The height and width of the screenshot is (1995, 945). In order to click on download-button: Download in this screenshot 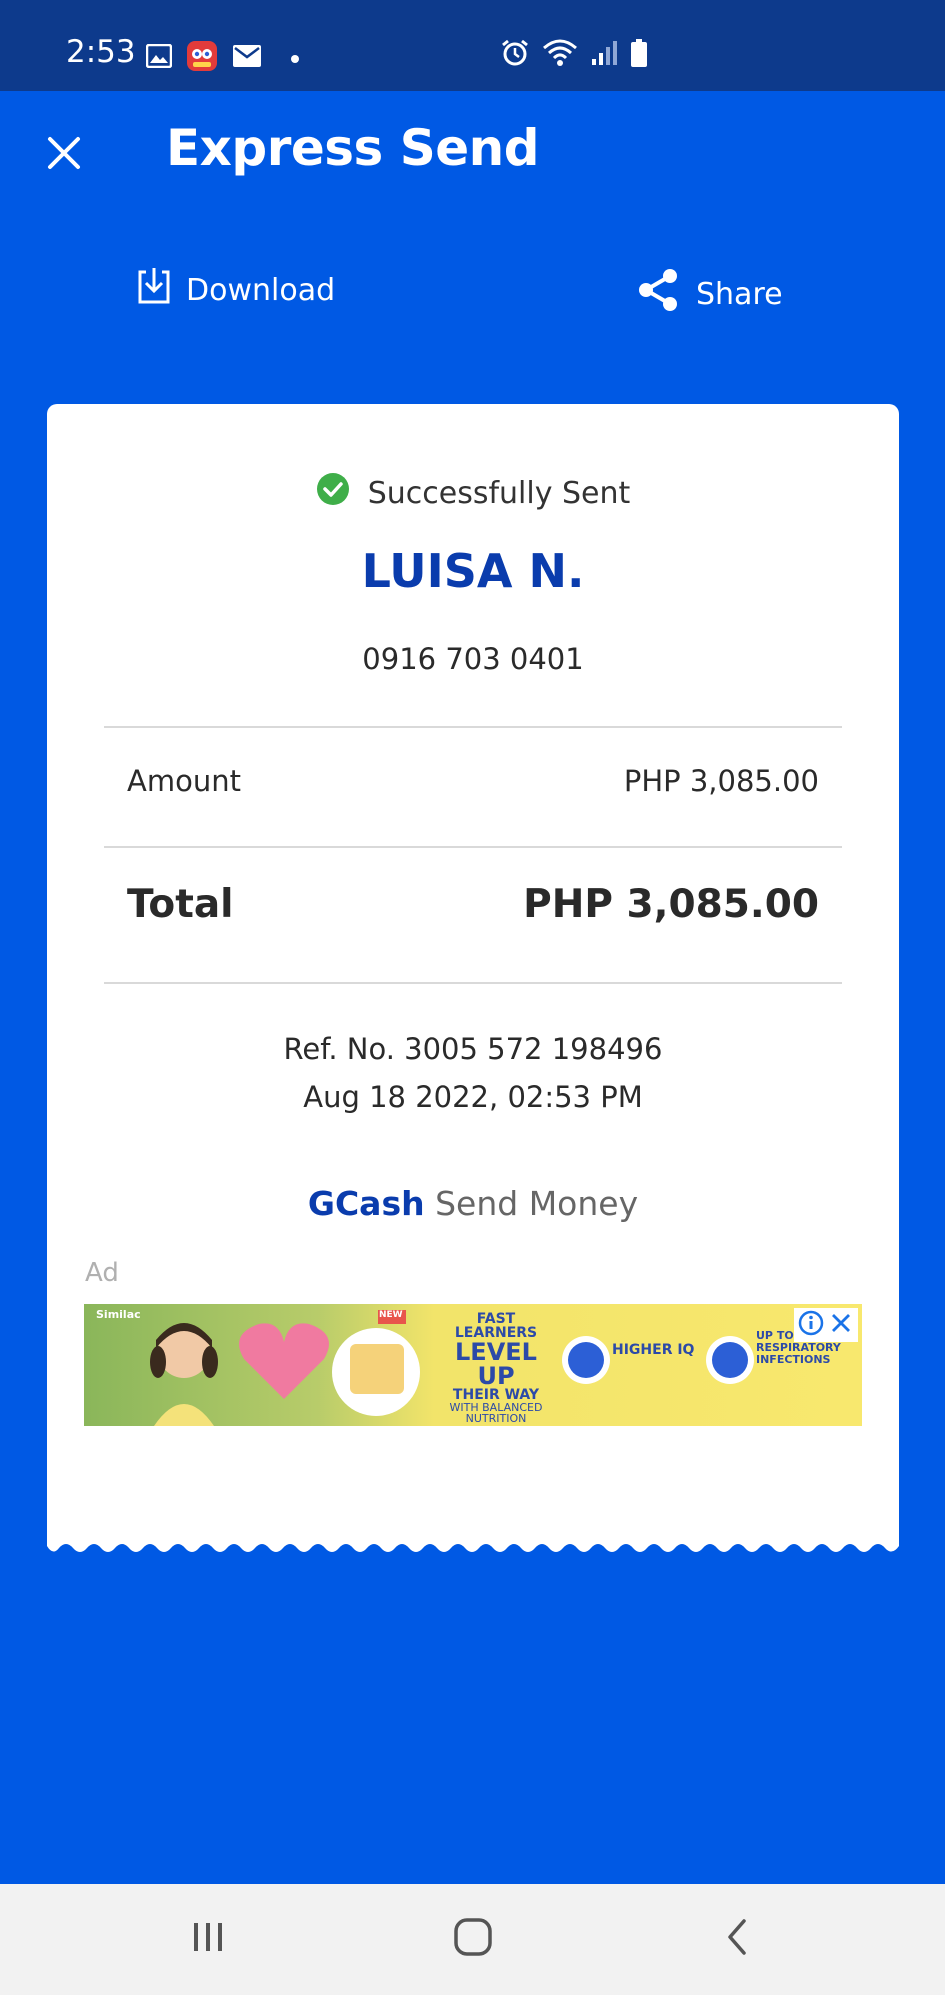, I will do `click(235, 290)`.